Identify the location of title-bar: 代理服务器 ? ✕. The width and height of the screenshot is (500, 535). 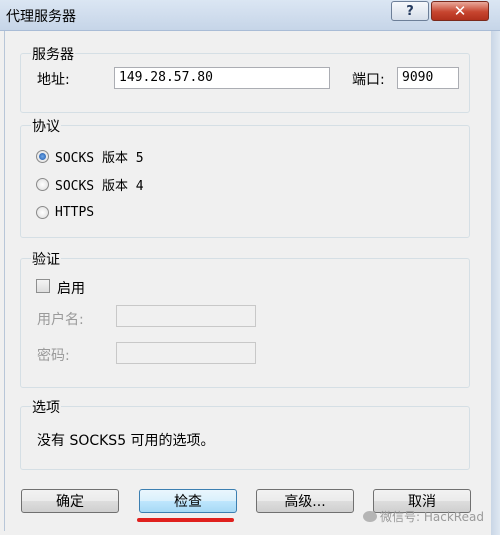
(250, 15).